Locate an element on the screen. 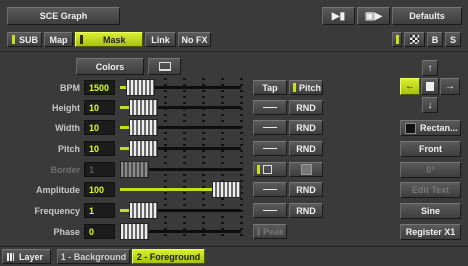 The width and height of the screenshot is (468, 266). layer-button: Layer is located at coordinates (26, 256).